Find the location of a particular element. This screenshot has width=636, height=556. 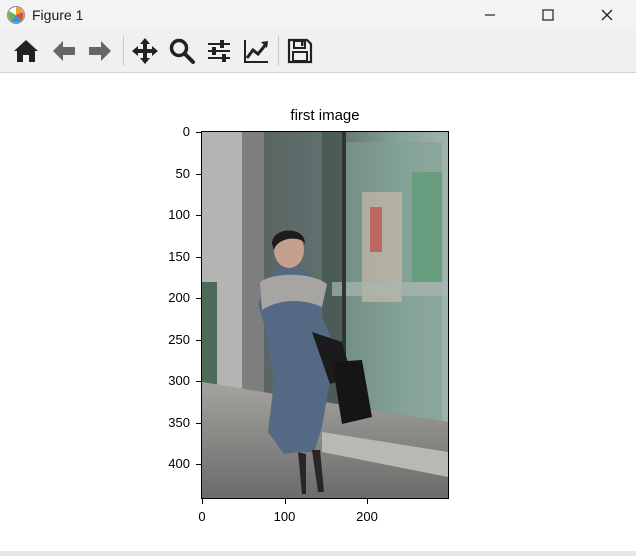

arrow-left-icon is located at coordinates (64, 51).